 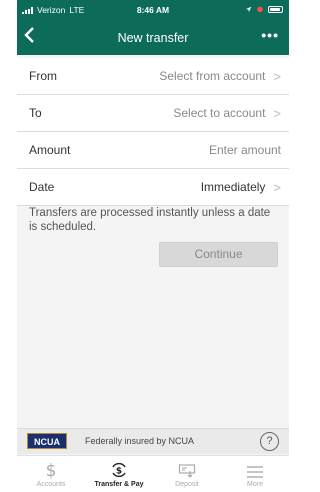 I want to click on tab-label: Accounts, so click(x=51, y=484).